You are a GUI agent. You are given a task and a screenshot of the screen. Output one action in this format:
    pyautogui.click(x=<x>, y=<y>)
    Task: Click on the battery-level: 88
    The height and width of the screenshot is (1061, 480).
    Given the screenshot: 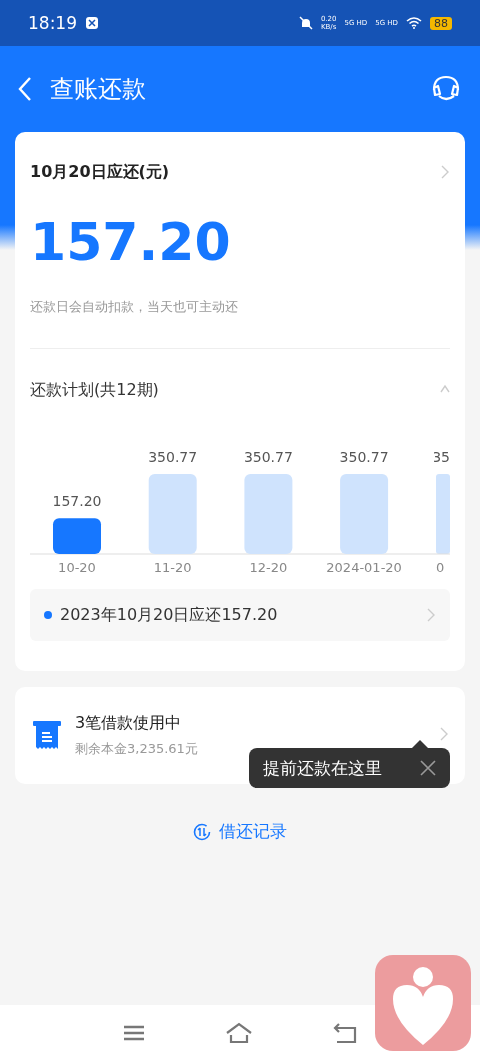 What is the action you would take?
    pyautogui.click(x=441, y=23)
    